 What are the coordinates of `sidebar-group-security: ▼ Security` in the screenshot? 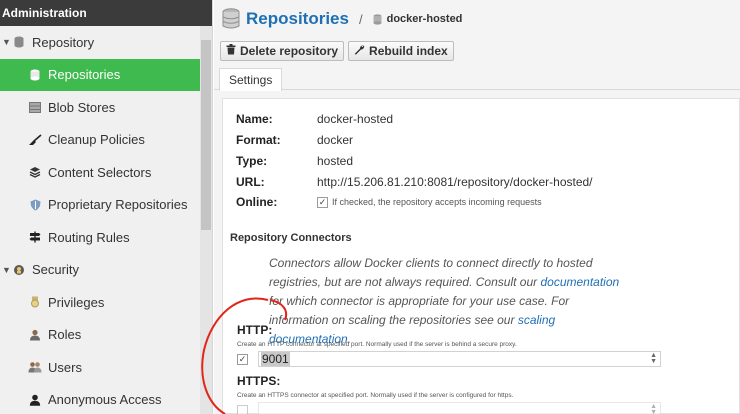 It's located at (100, 270).